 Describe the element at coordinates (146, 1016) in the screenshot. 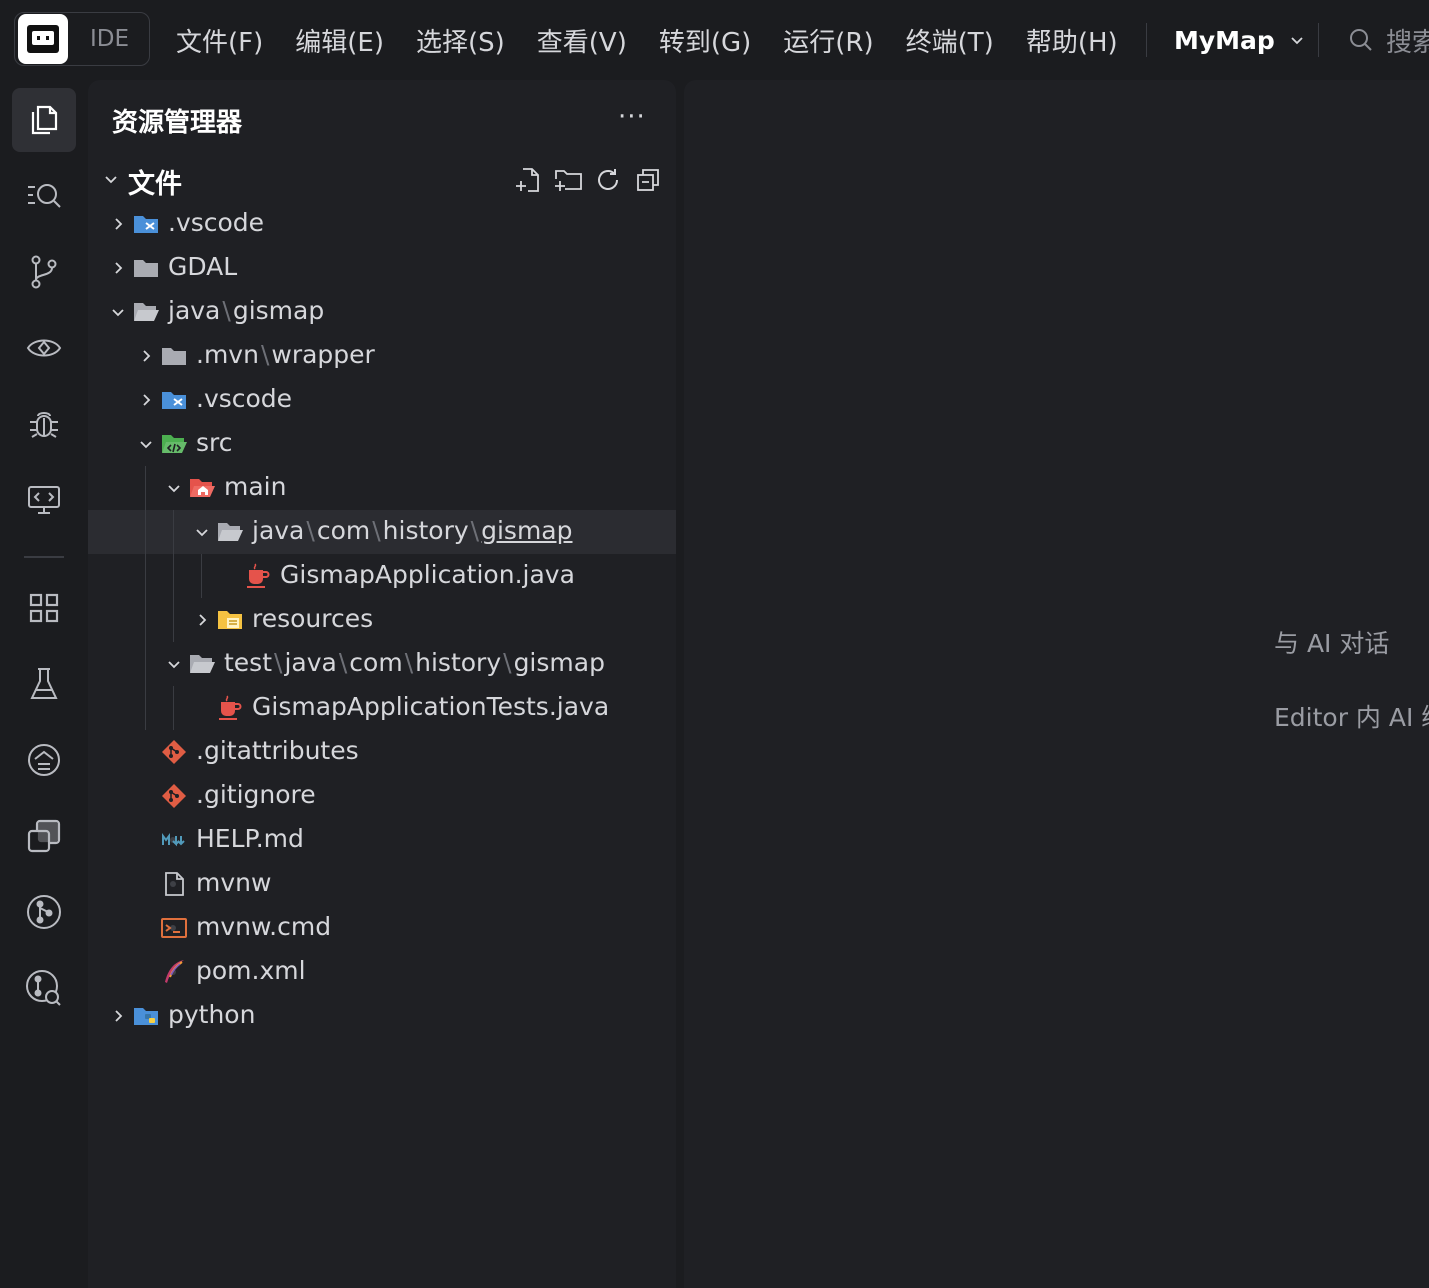

I see `python-folder-icon` at that location.